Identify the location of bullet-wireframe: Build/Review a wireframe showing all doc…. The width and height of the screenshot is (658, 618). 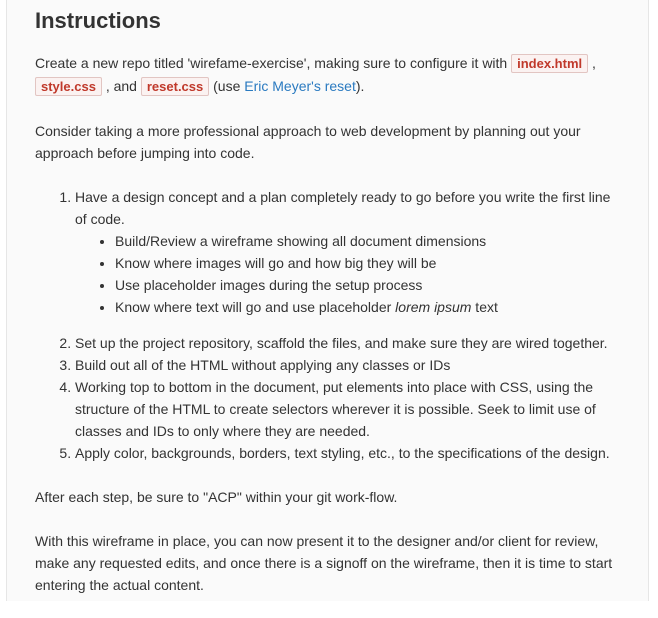
(370, 241).